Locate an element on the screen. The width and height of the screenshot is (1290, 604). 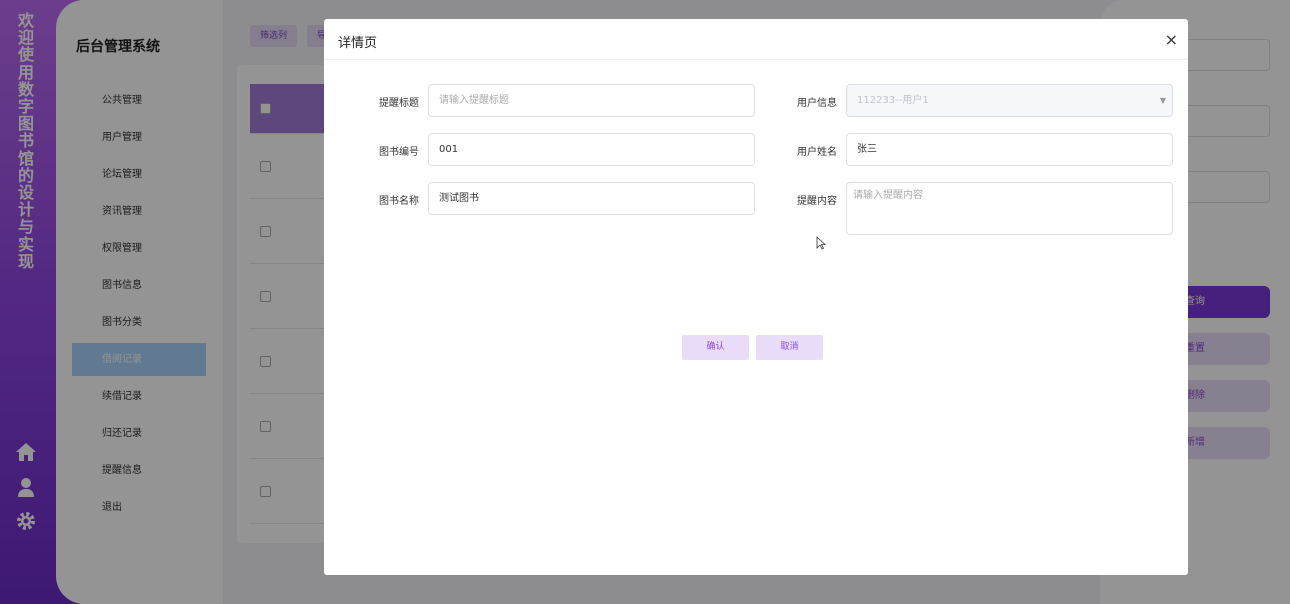
user-name-input: 张三 is located at coordinates (1009, 149).